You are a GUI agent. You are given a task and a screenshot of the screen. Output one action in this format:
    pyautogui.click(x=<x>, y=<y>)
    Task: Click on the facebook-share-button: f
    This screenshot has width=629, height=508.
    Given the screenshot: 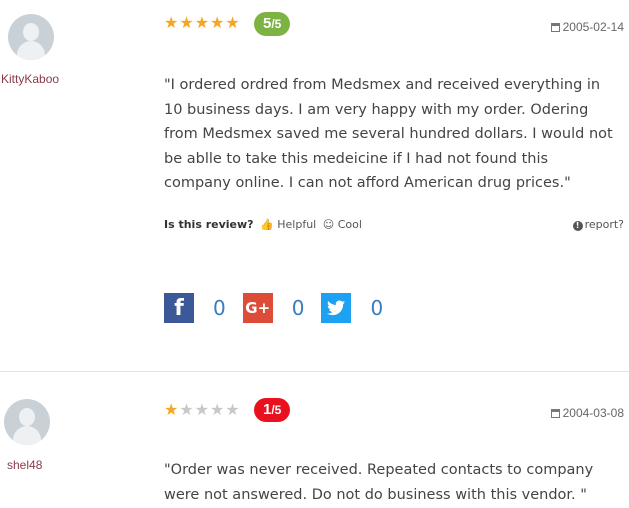 What is the action you would take?
    pyautogui.click(x=179, y=308)
    